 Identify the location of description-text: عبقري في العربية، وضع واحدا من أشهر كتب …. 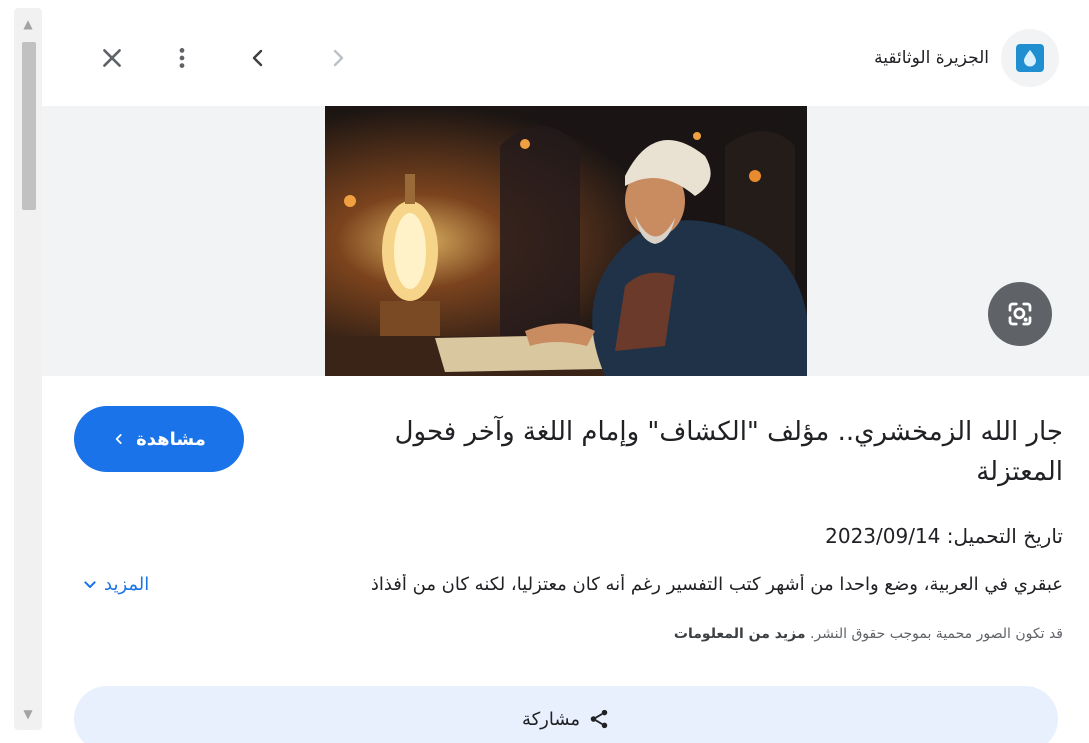
(716, 584).